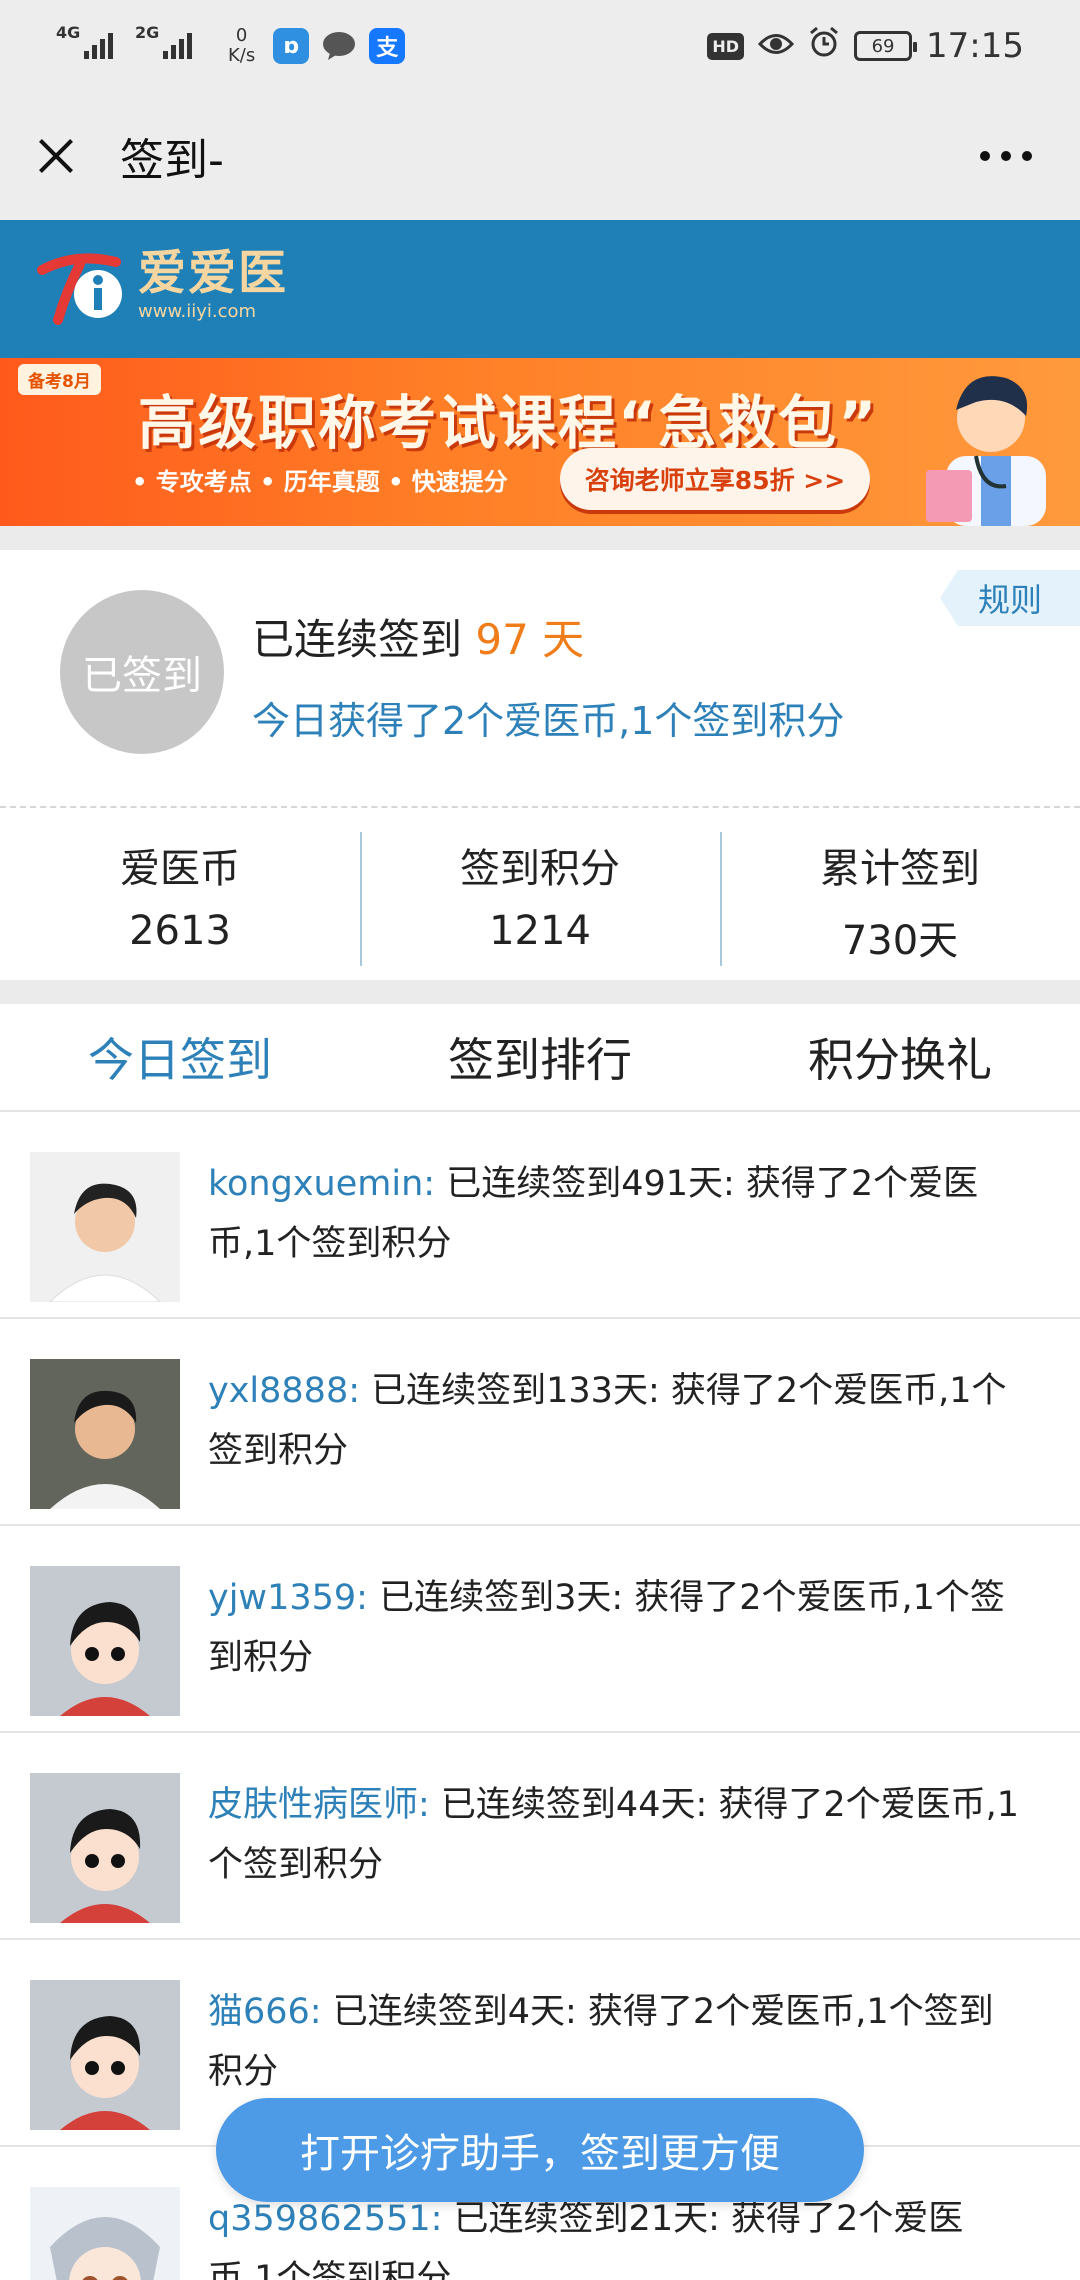 The width and height of the screenshot is (1080, 2280). What do you see at coordinates (172, 160) in the screenshot?
I see `page-title: 签到-` at bounding box center [172, 160].